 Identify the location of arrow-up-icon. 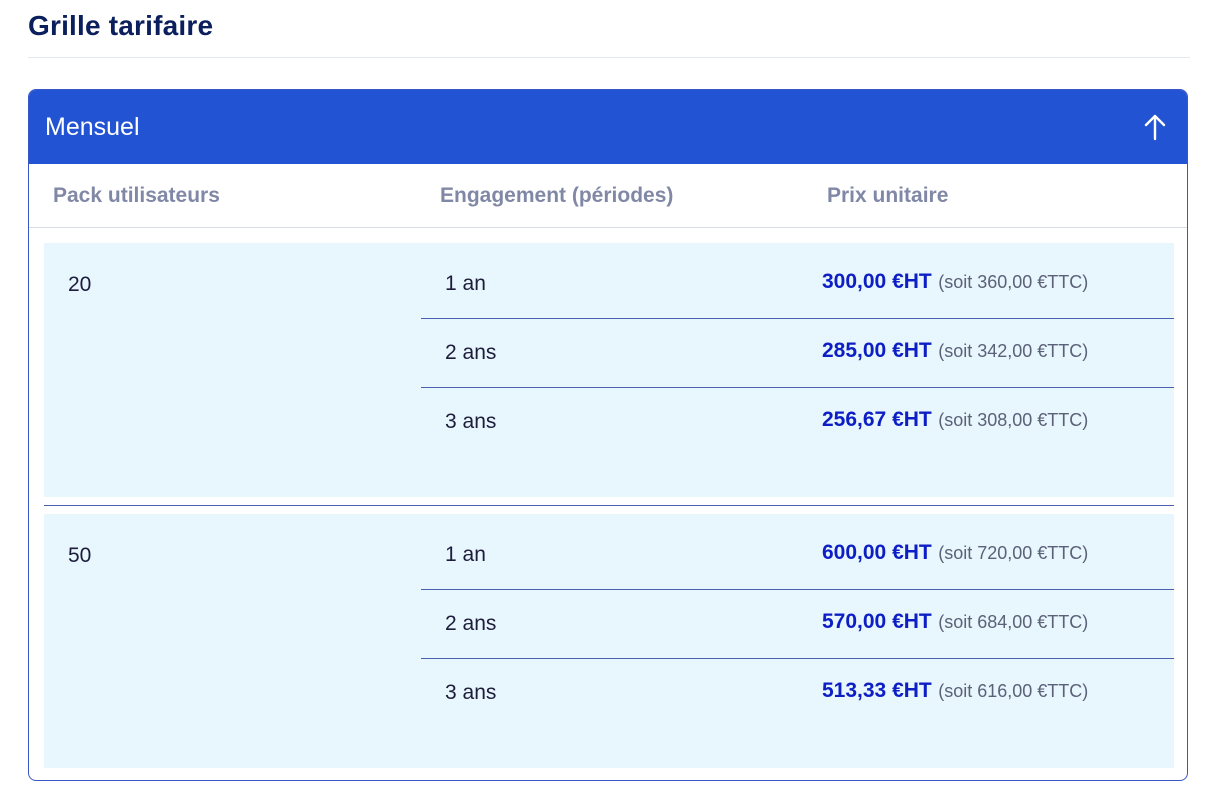
(1155, 127).